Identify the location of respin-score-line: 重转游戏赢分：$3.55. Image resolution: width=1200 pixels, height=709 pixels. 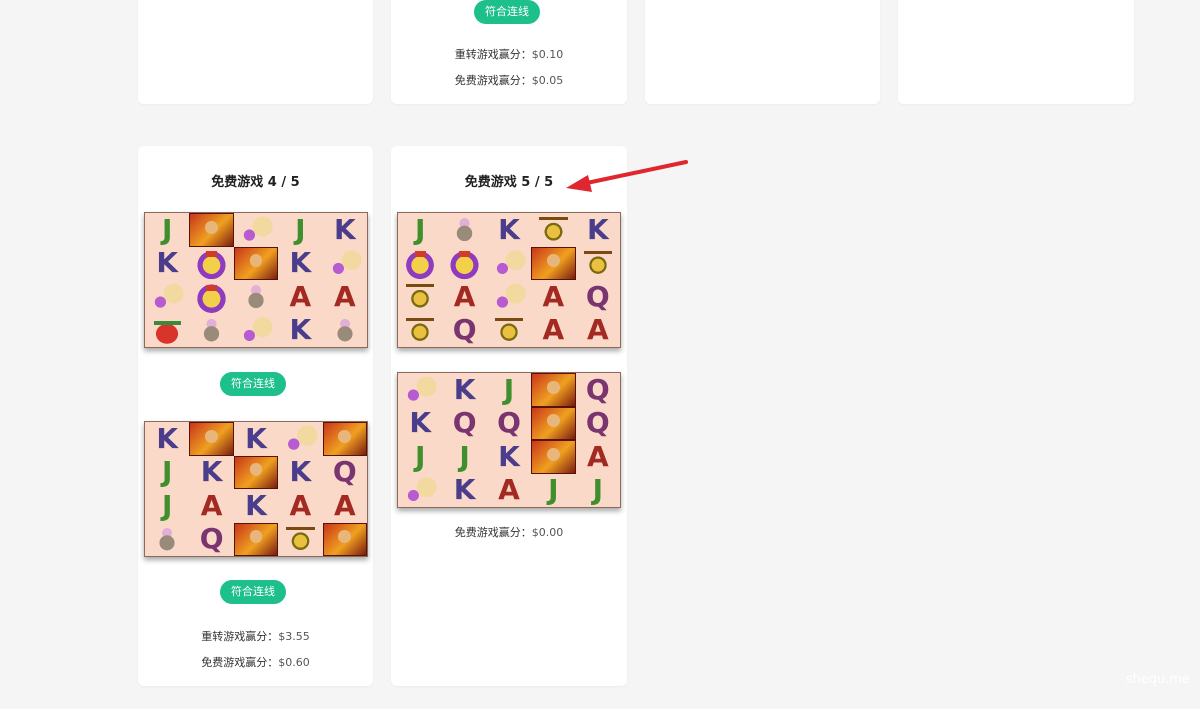
(255, 636).